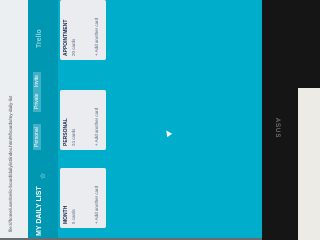 The width and height of the screenshot is (320, 240). I want to click on list-card-count: 24 cards, so click(73, 137).